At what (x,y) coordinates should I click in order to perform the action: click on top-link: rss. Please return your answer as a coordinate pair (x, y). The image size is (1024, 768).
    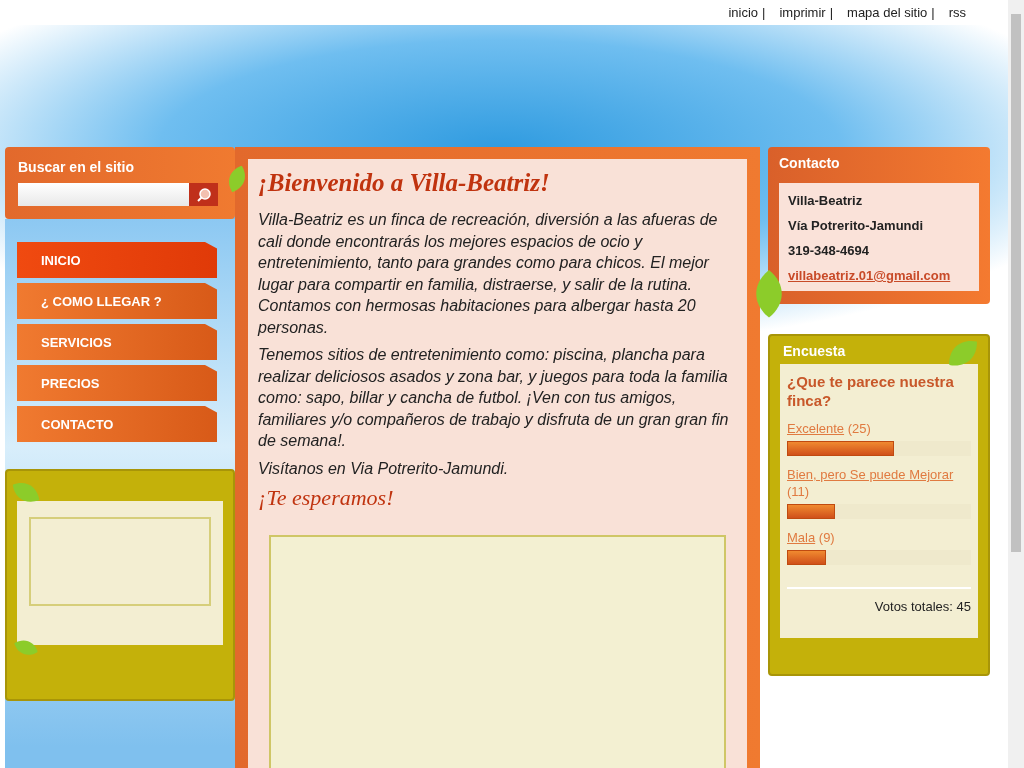
    Looking at the image, I should click on (957, 12).